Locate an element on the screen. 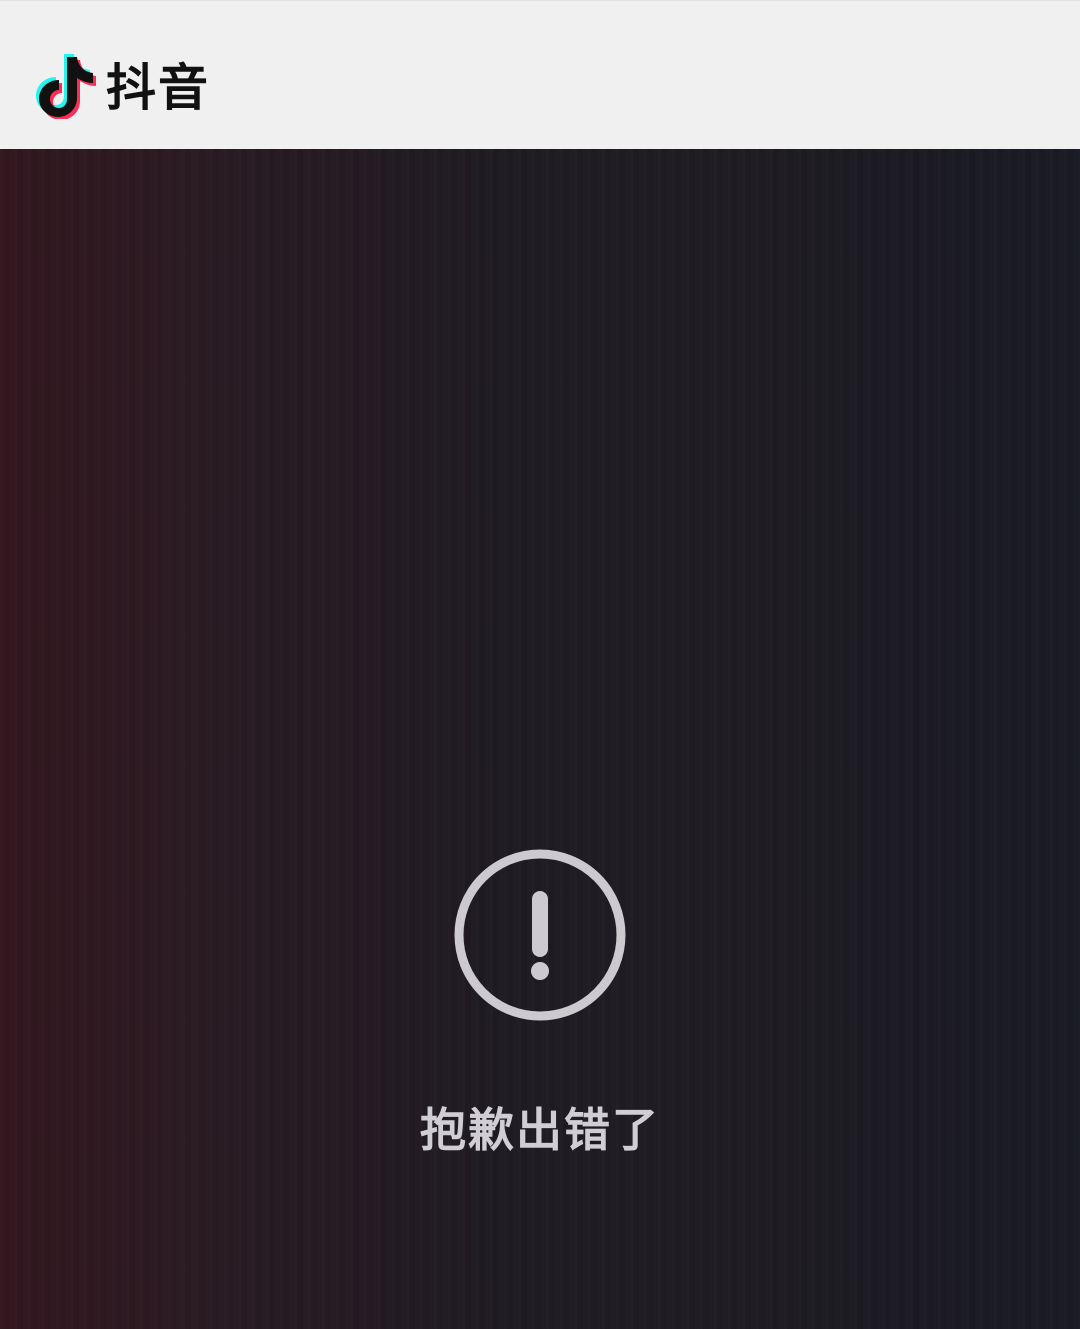  brand-name: 抖音 is located at coordinates (158, 88).